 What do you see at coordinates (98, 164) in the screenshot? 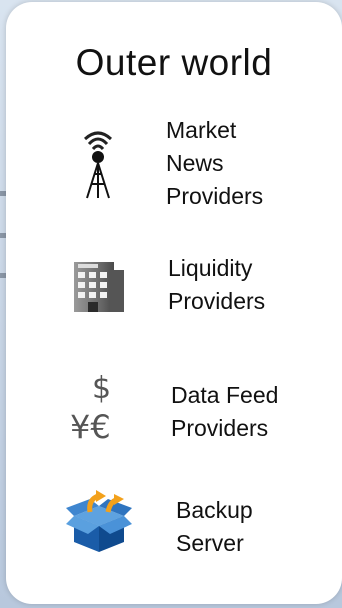
I see `radio-tower-icon` at bounding box center [98, 164].